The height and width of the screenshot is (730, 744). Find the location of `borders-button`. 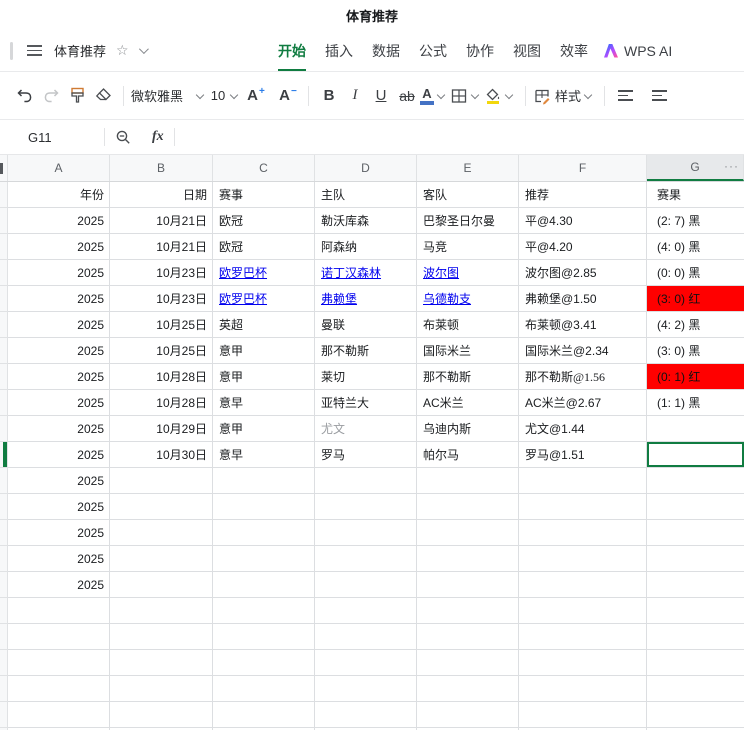

borders-button is located at coordinates (467, 96).